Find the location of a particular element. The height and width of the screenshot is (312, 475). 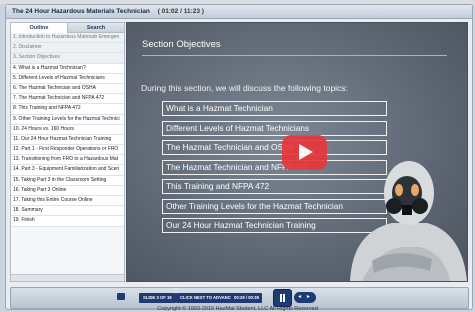

sidebar-footer is located at coordinates (67, 277).